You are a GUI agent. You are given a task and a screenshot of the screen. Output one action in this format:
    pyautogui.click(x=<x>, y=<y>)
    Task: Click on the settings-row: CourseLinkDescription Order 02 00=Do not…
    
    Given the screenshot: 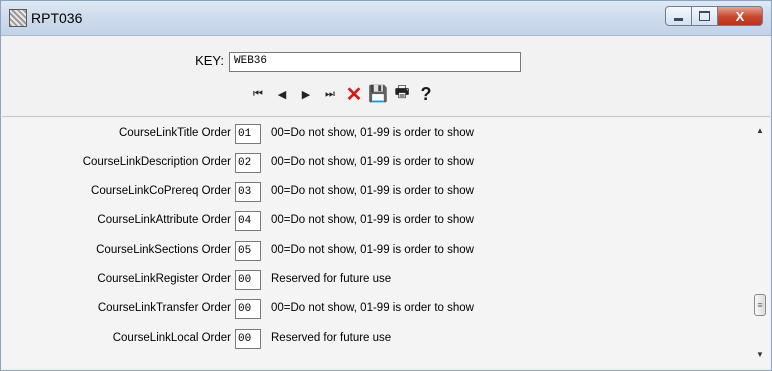 What is the action you would take?
    pyautogui.click(x=372, y=163)
    